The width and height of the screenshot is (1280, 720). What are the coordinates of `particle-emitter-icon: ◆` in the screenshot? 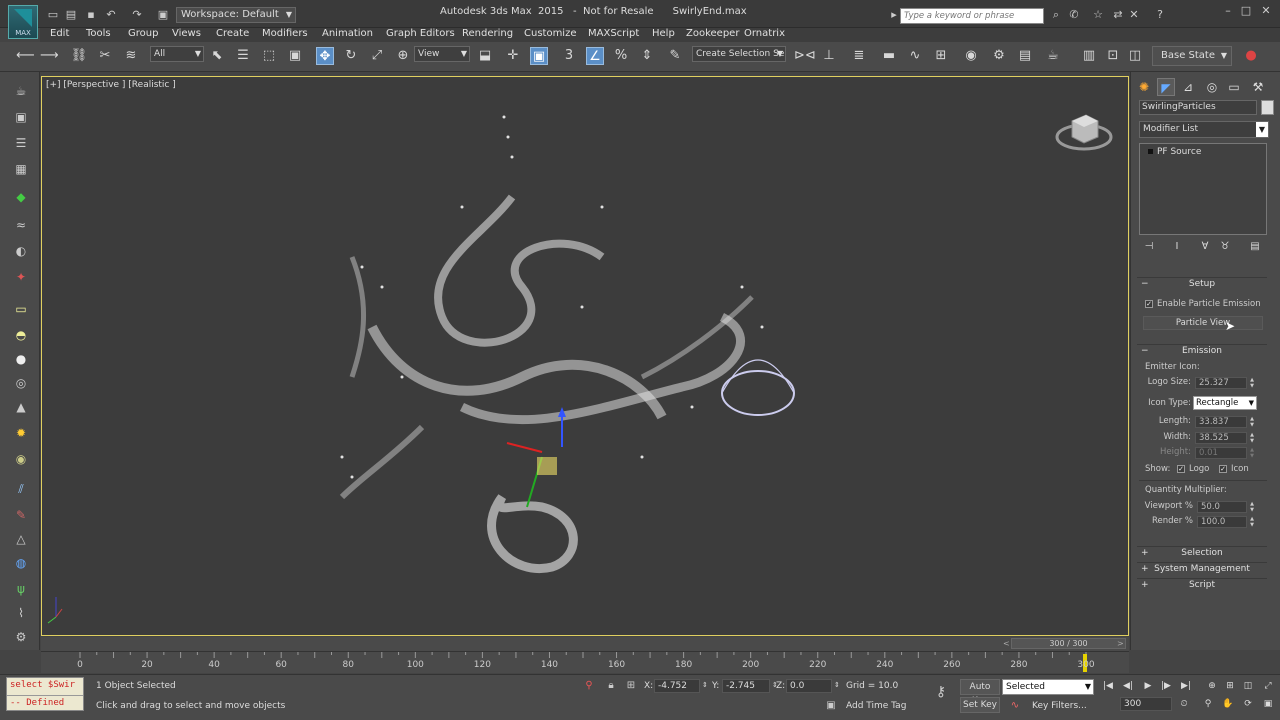 It's located at (21, 197).